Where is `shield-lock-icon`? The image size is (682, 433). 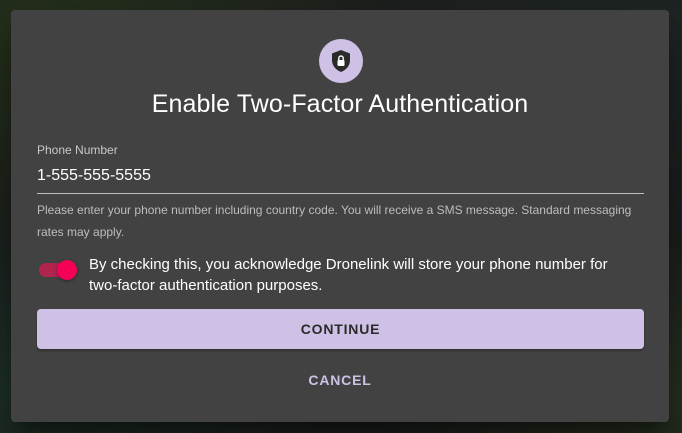 shield-lock-icon is located at coordinates (341, 61).